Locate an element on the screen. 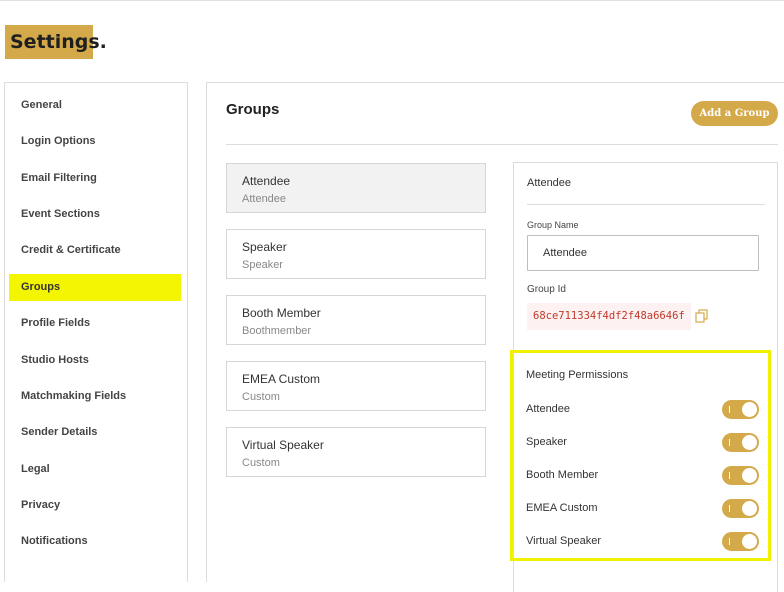 The image size is (784, 592). group-name: Attendee is located at coordinates (266, 181).